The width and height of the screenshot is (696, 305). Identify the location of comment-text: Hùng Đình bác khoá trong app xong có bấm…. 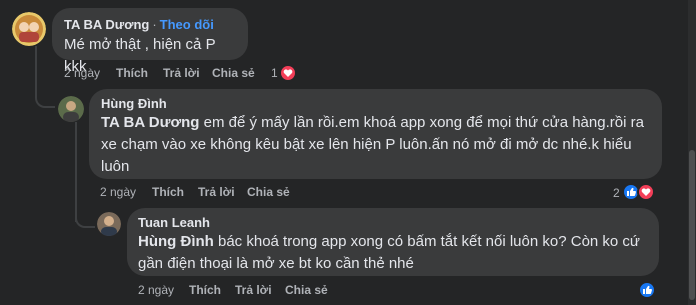
(393, 253).